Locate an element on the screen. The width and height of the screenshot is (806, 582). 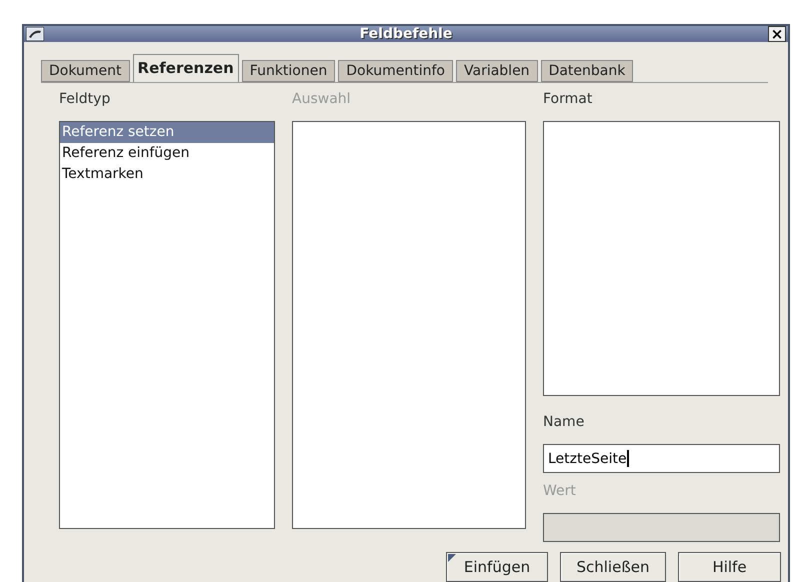
field-label: Wert is located at coordinates (559, 492).